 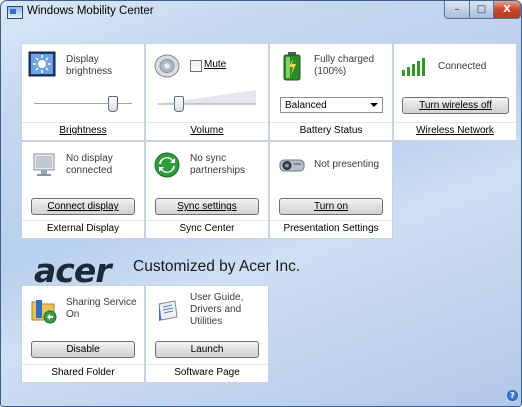 I want to click on brightness-info-line2: brightness, so click(x=89, y=71).